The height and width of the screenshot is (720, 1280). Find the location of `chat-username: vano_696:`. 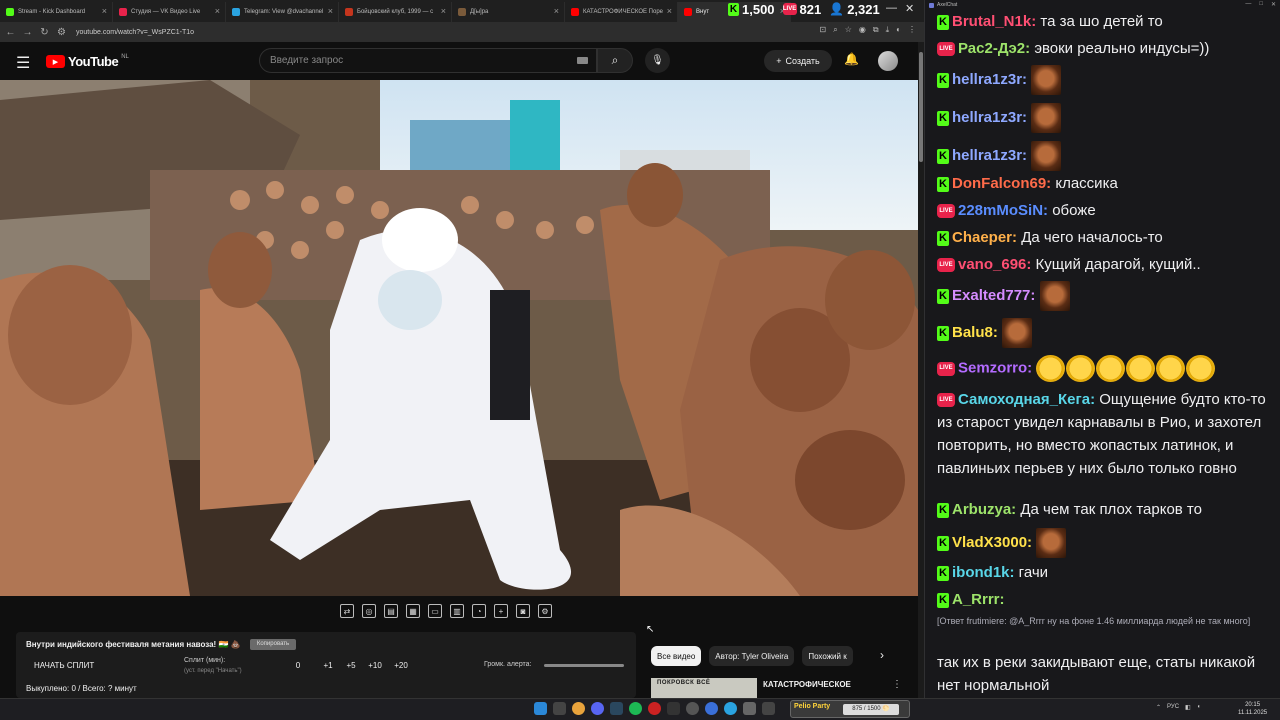

chat-username: vano_696: is located at coordinates (994, 264).